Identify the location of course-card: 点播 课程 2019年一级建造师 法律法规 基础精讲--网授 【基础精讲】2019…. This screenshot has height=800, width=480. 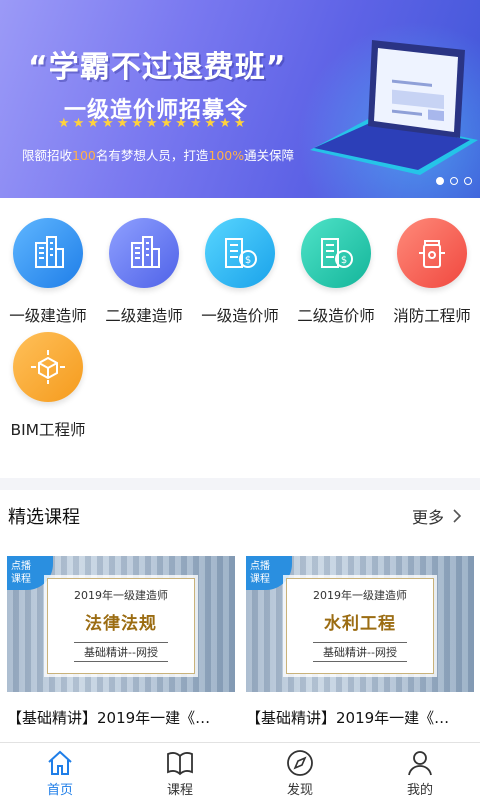
(121, 642).